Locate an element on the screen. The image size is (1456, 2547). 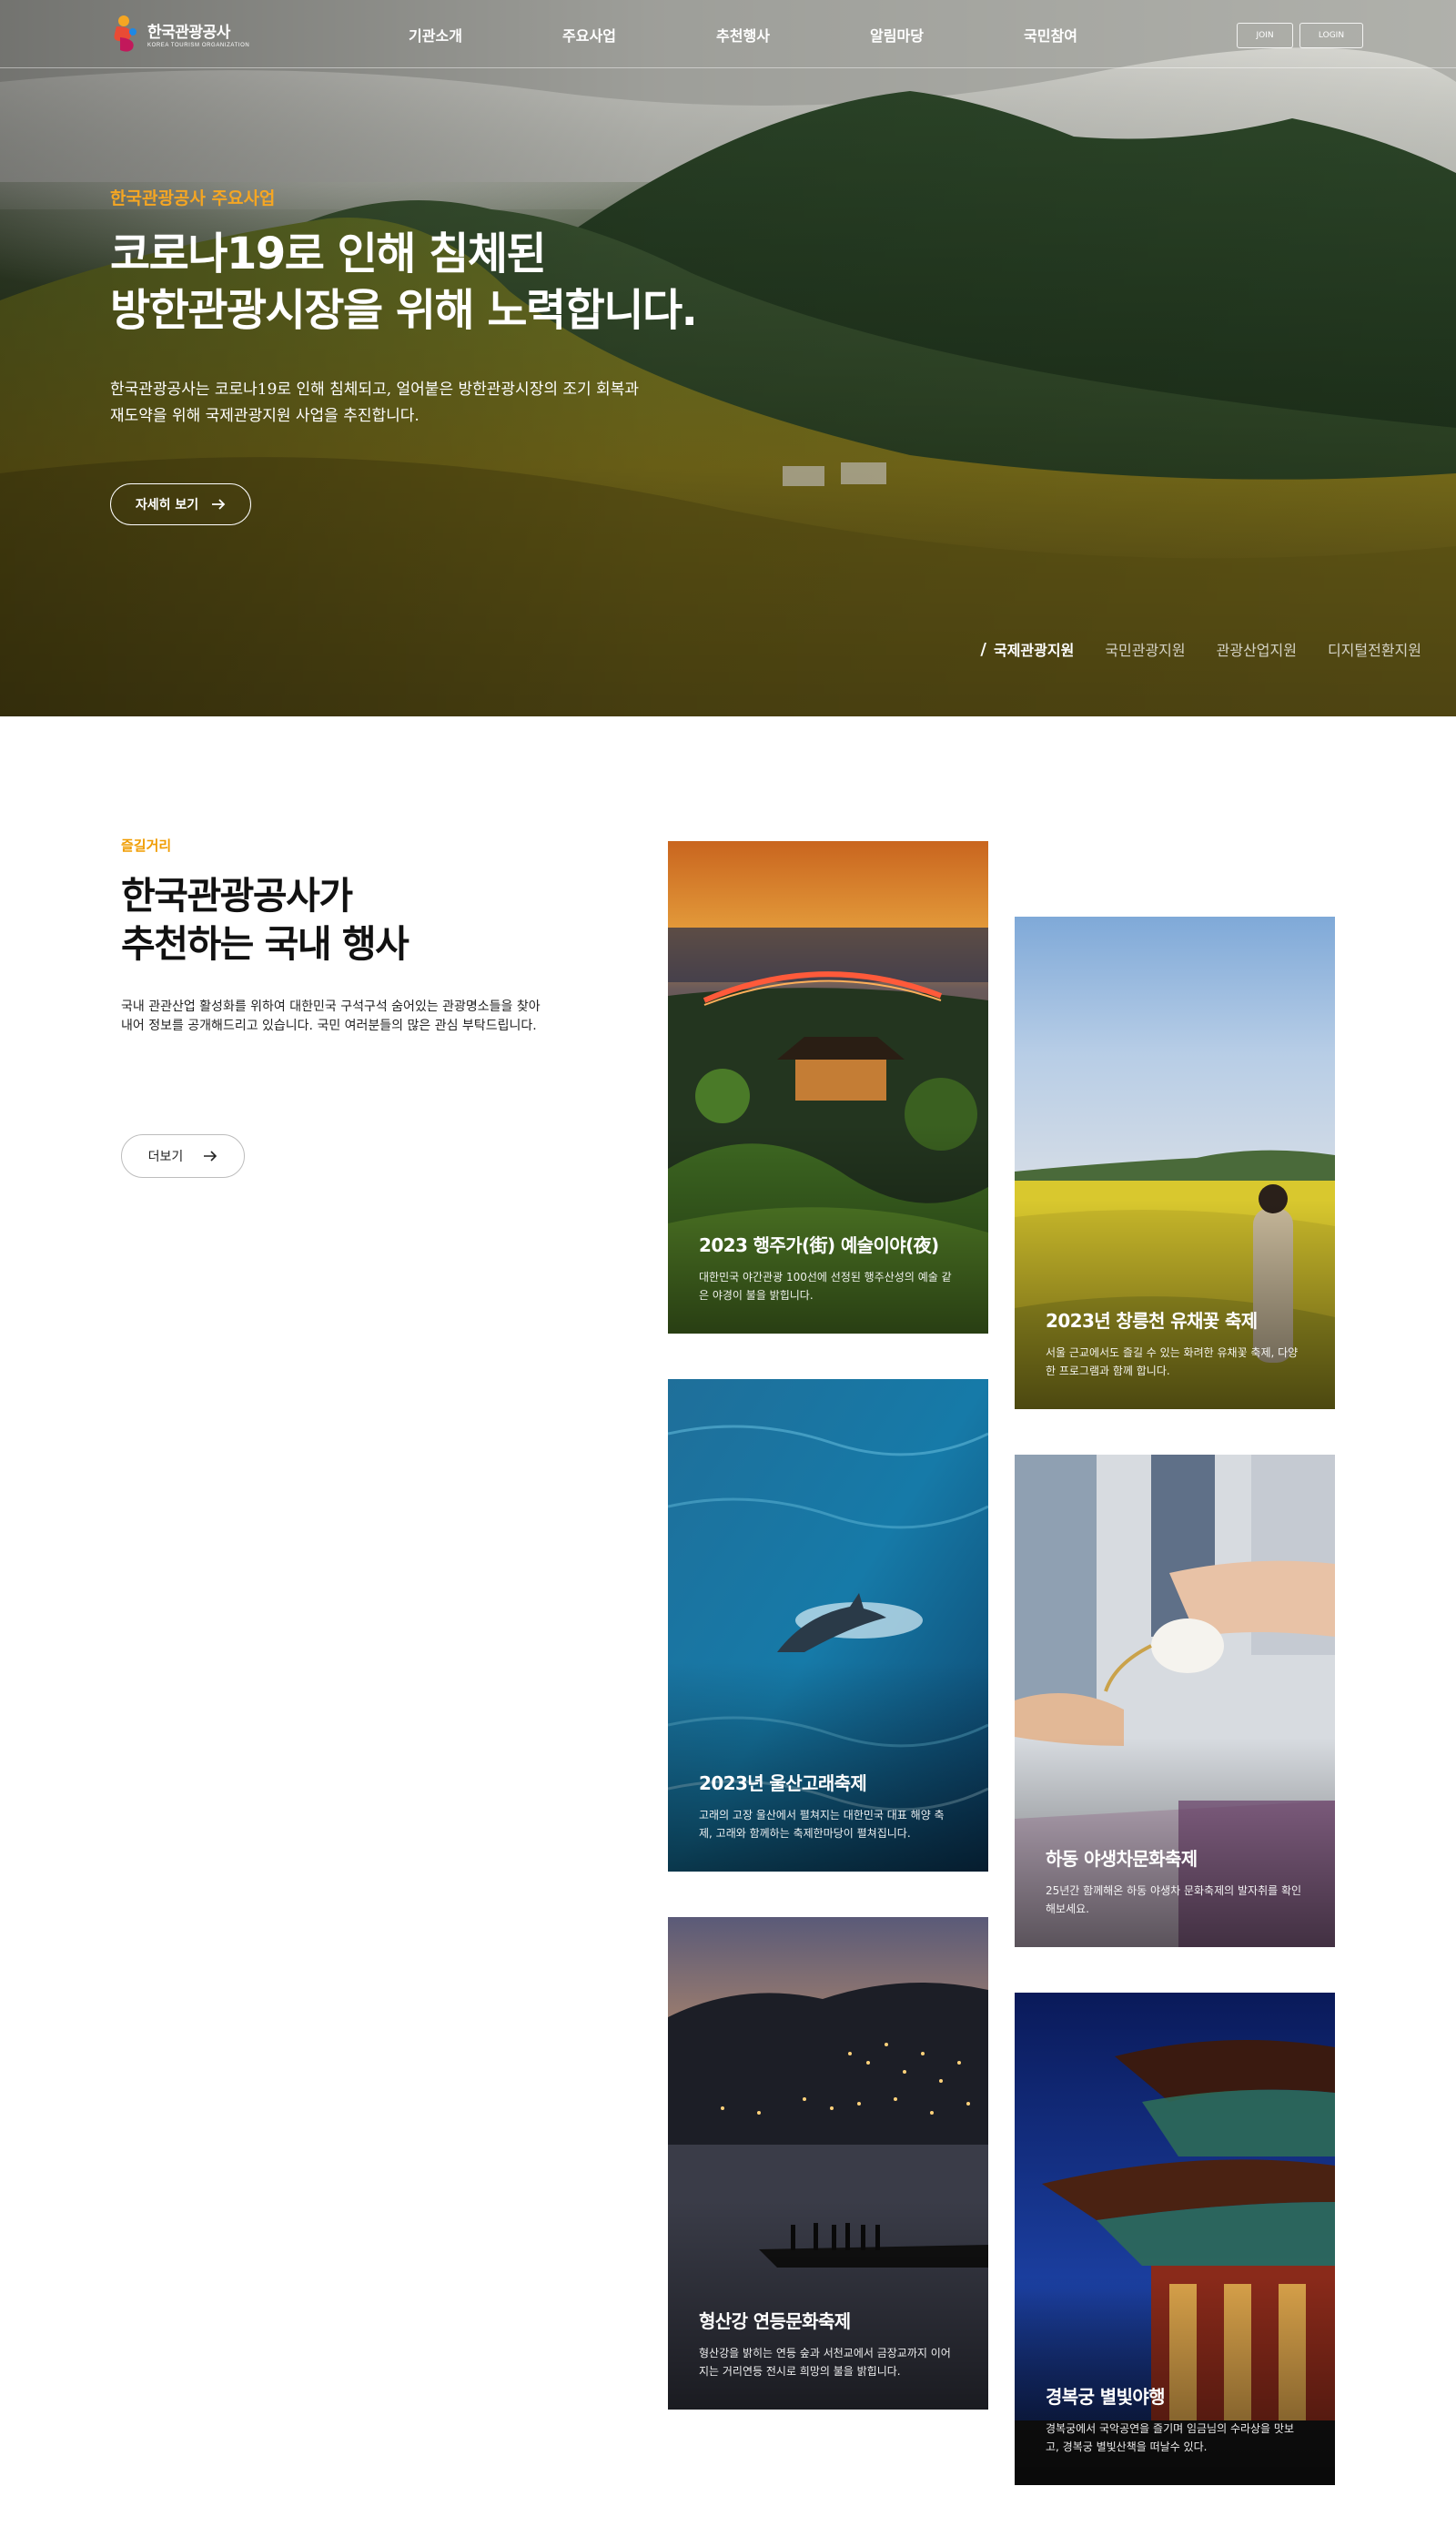
hero-detail-button: 자세히 보기 is located at coordinates (181, 504).